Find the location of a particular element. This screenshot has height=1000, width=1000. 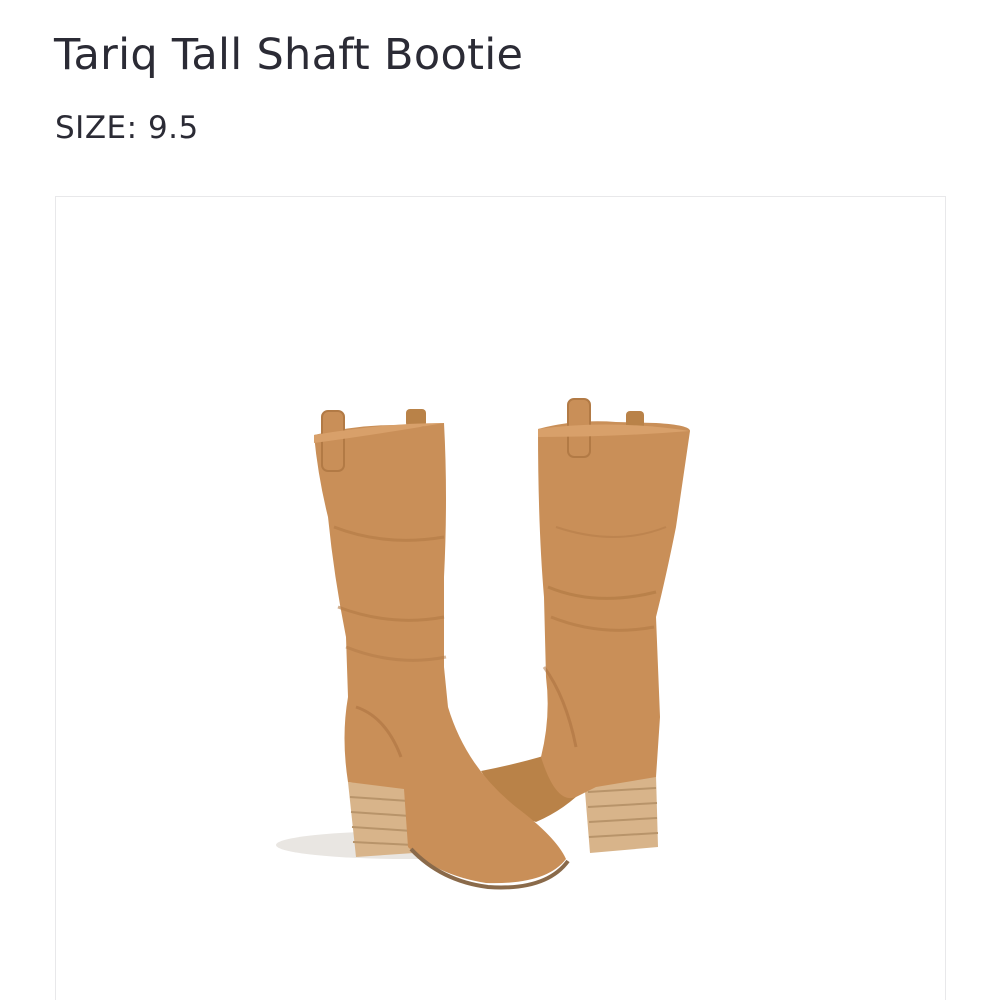

size-label: SIZE: is located at coordinates (96, 128).